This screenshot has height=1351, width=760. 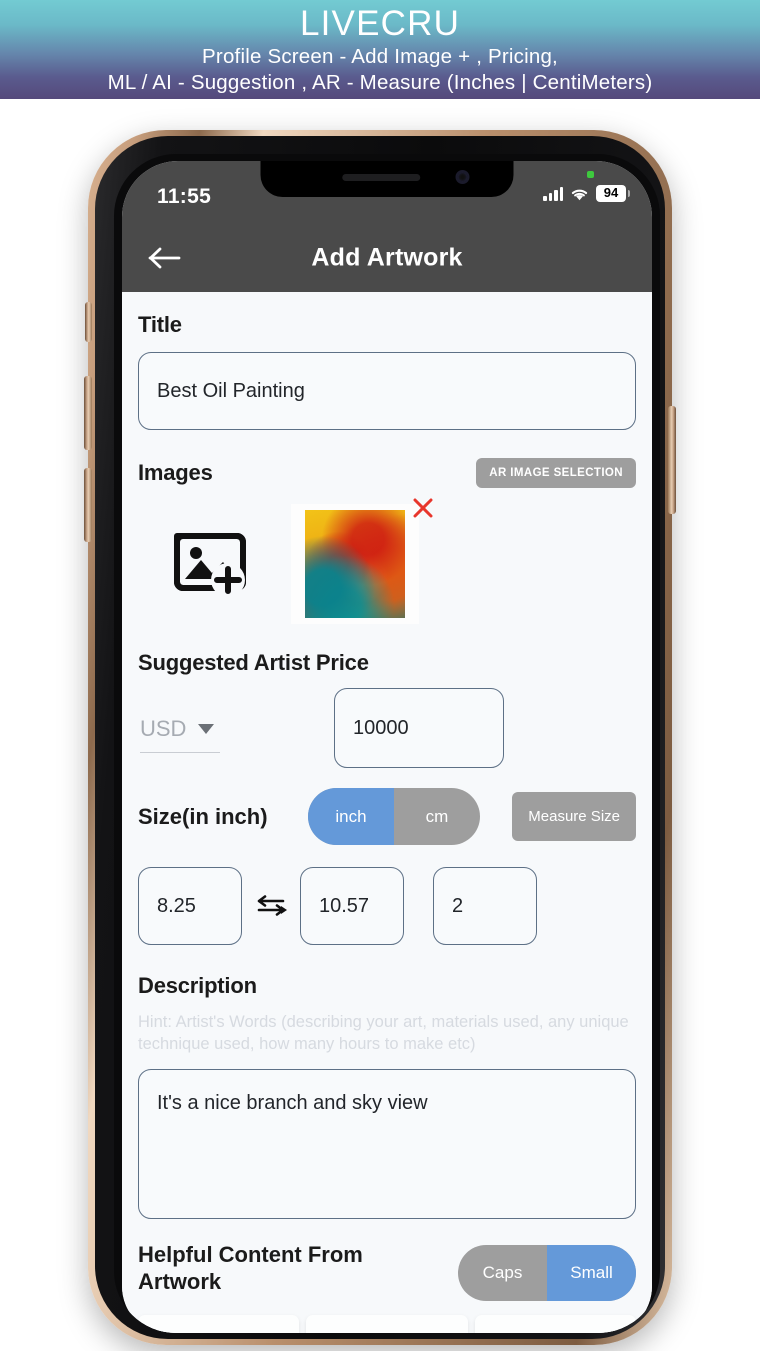 What do you see at coordinates (574, 816) in the screenshot?
I see `measure-size-button: Measure Size` at bounding box center [574, 816].